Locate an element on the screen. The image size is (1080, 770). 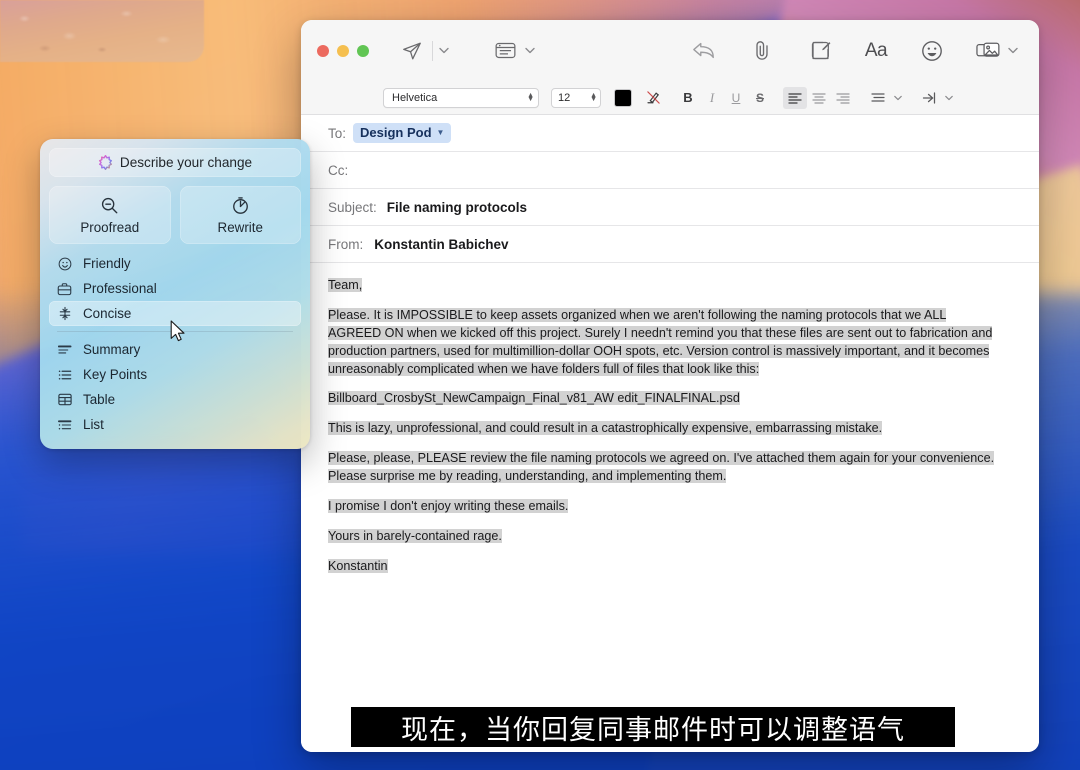
font-size-stepper-icon: ▲ ▼ is located at coordinates (593, 97).